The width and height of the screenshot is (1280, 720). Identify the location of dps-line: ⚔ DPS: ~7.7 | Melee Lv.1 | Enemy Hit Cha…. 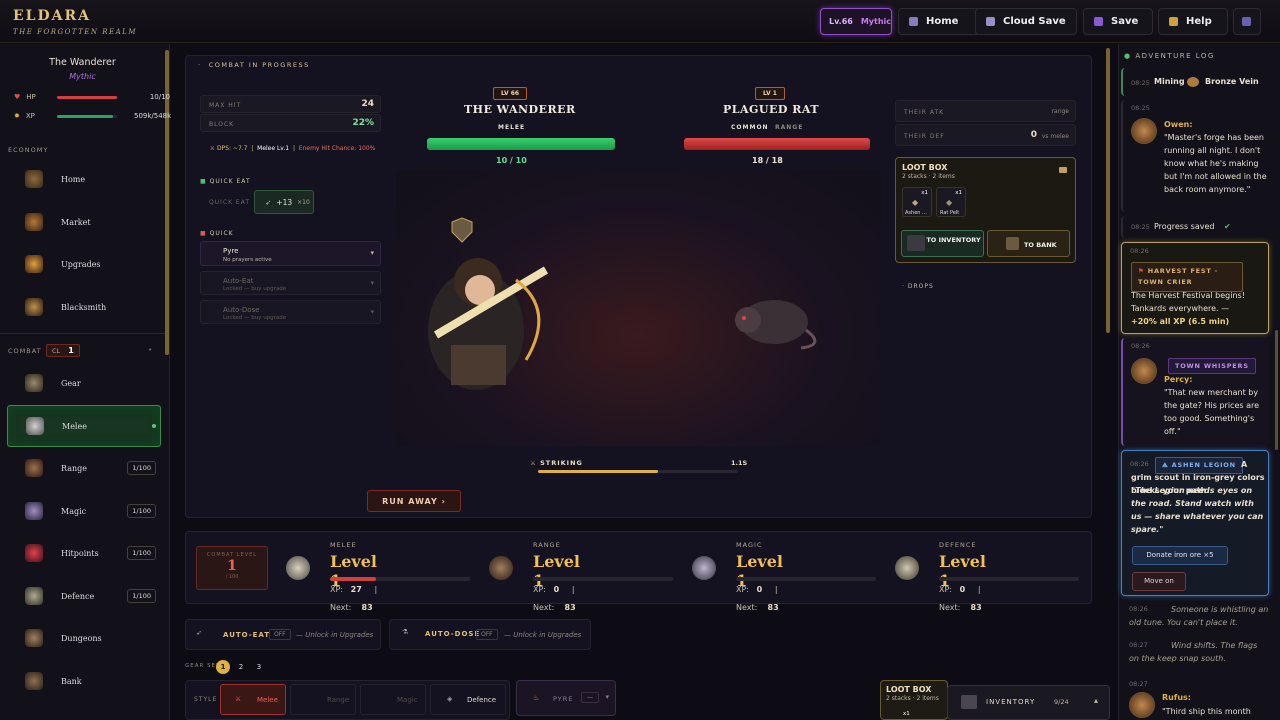
(292, 148).